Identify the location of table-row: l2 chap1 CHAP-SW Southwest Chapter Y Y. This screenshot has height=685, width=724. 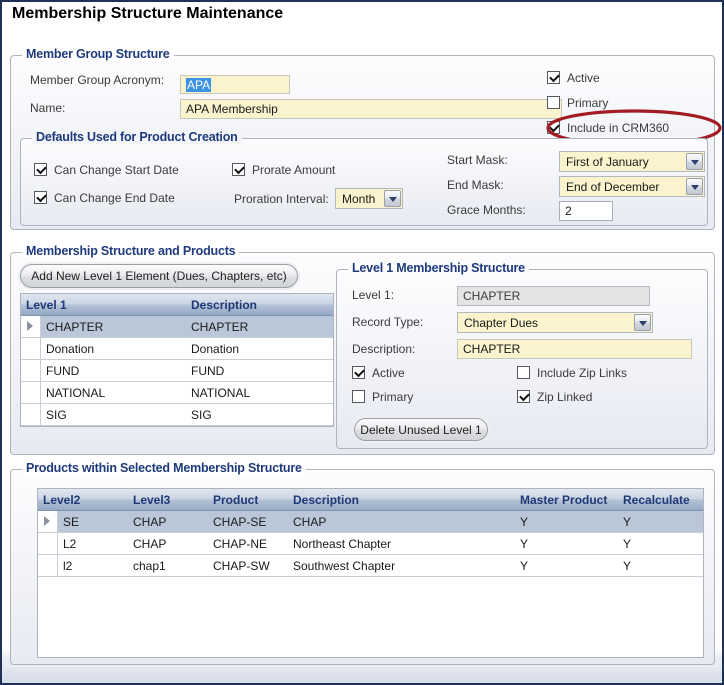
(370, 566).